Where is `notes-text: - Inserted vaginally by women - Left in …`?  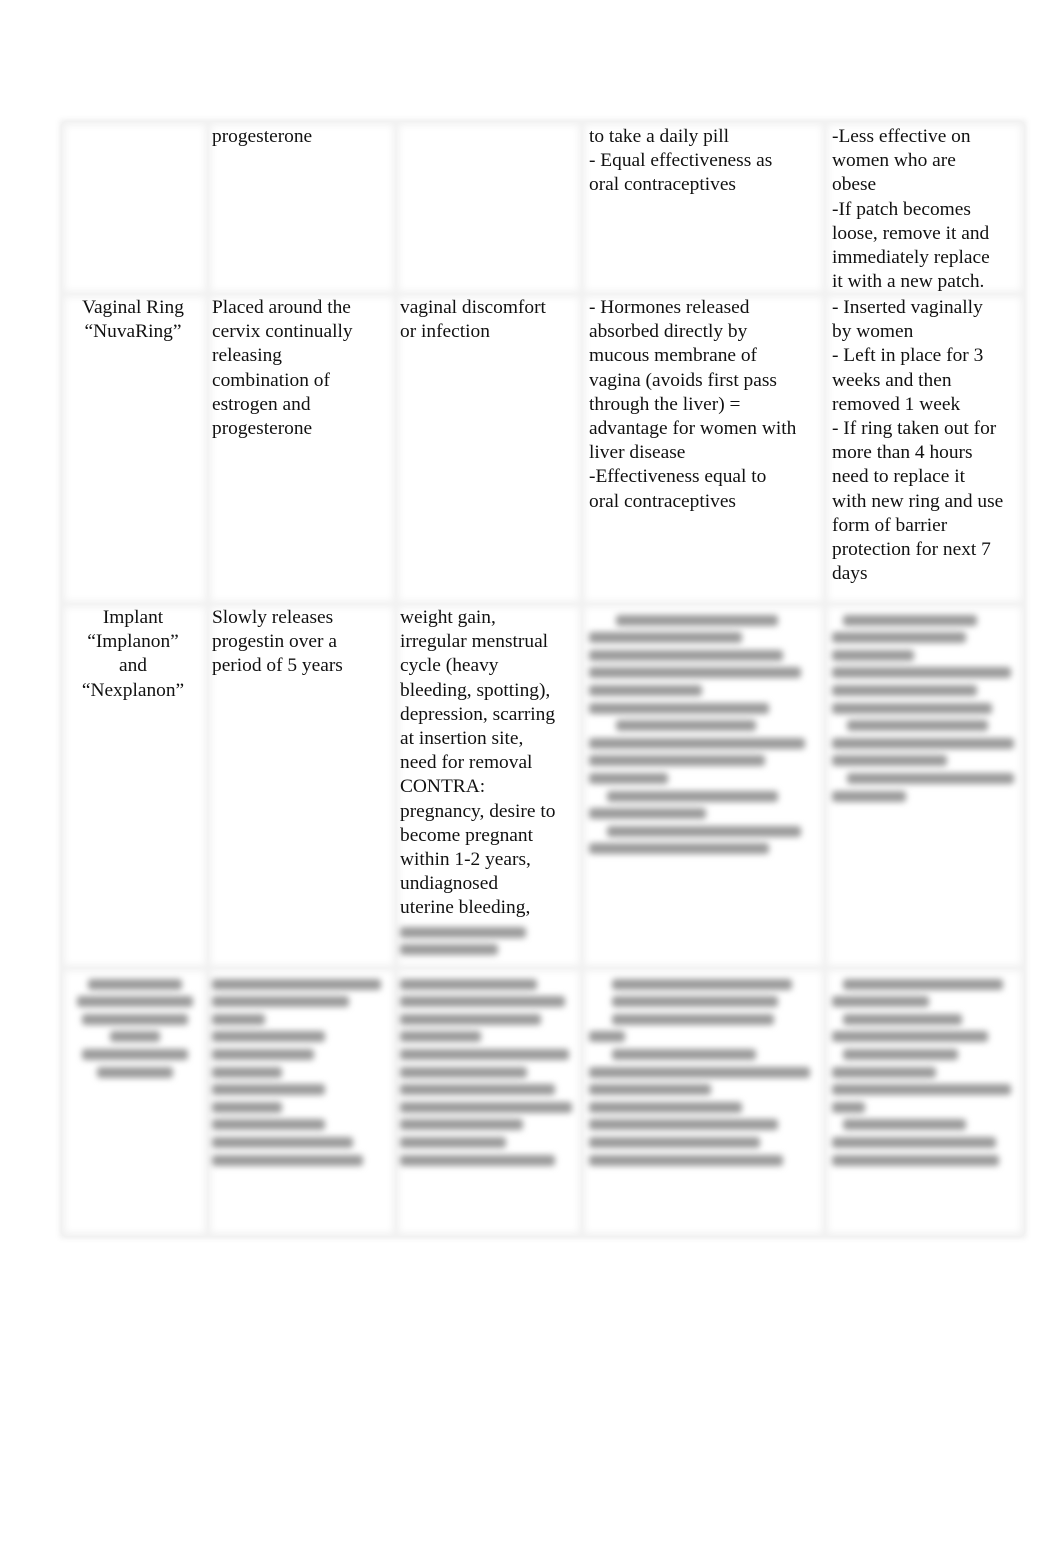 notes-text: - Inserted vaginally by women - Left in … is located at coordinates (918, 441).